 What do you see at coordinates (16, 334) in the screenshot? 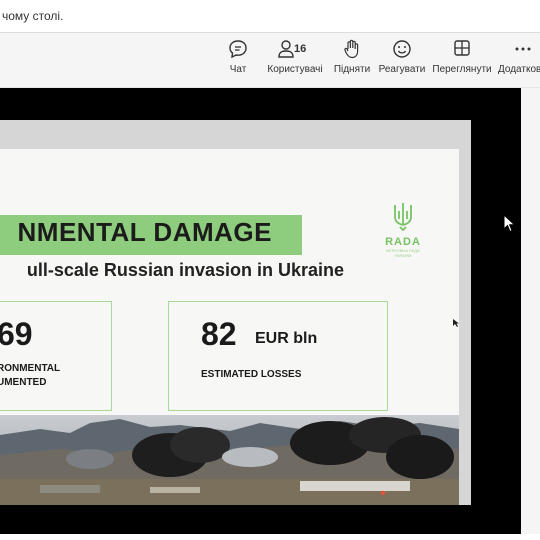
I see `stat-value: 69` at bounding box center [16, 334].